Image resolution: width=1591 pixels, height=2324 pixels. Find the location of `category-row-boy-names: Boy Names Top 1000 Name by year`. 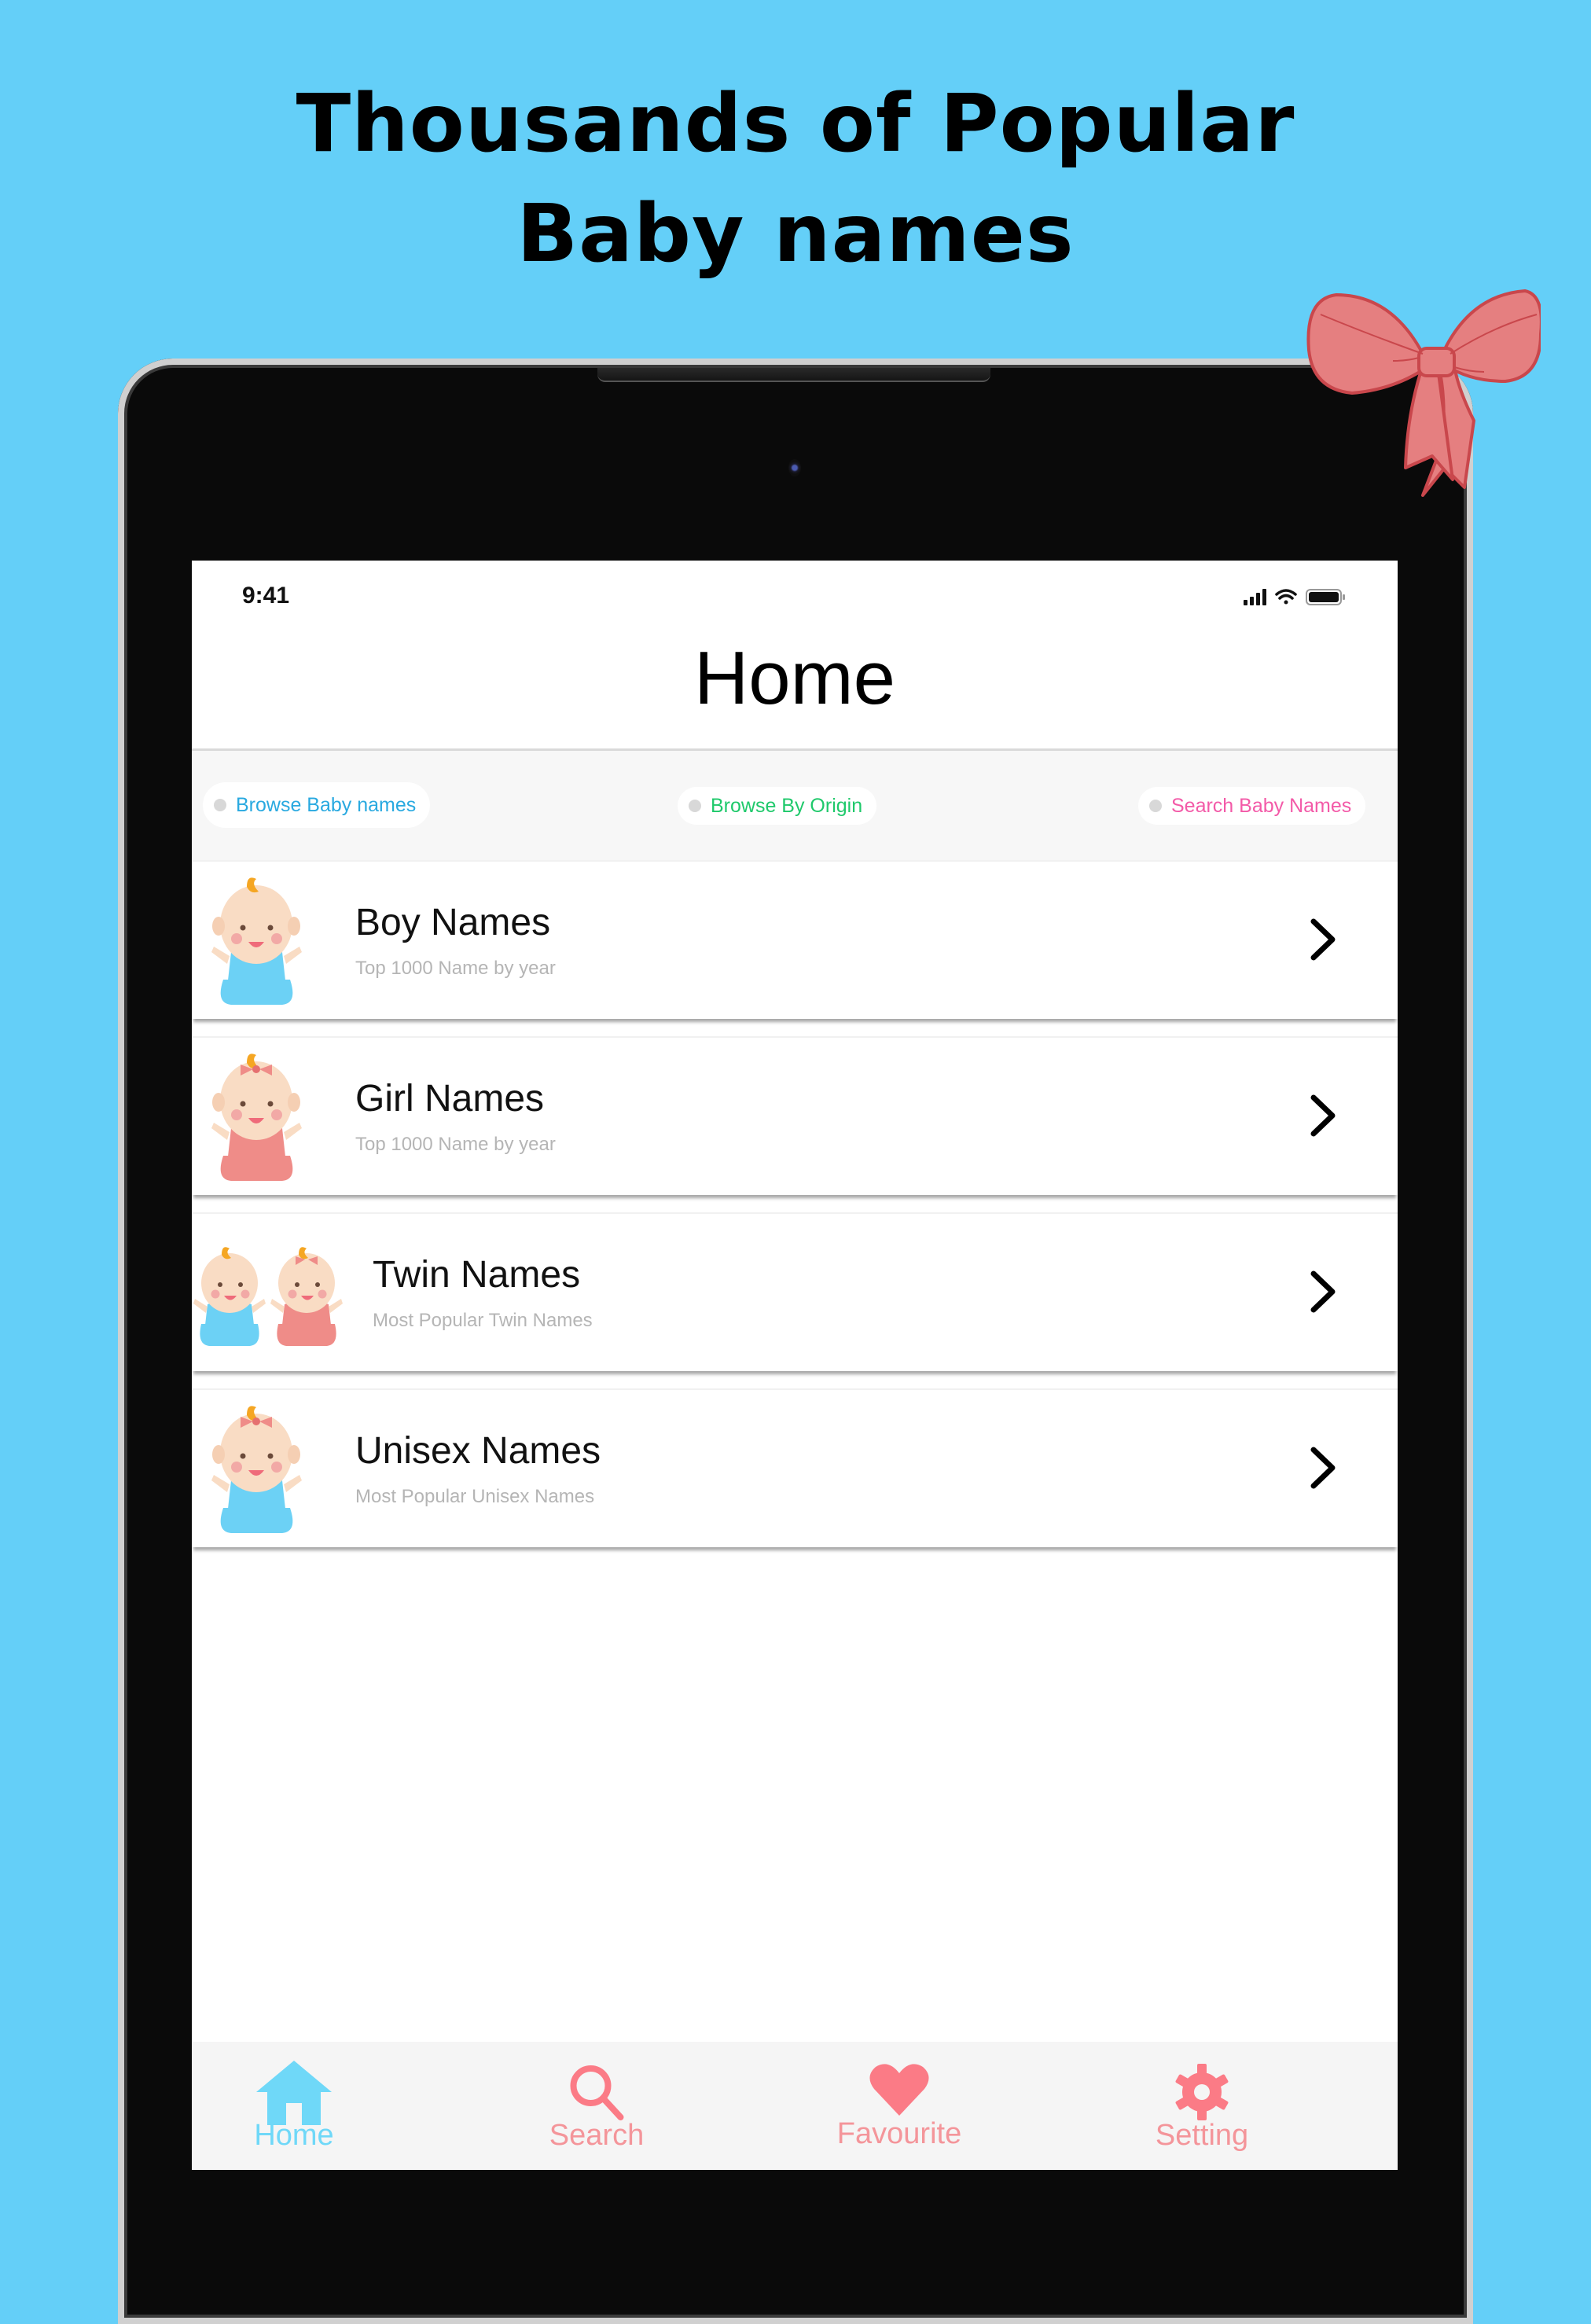

category-row-boy-names: Boy Names Top 1000 Name by year is located at coordinates (795, 940).